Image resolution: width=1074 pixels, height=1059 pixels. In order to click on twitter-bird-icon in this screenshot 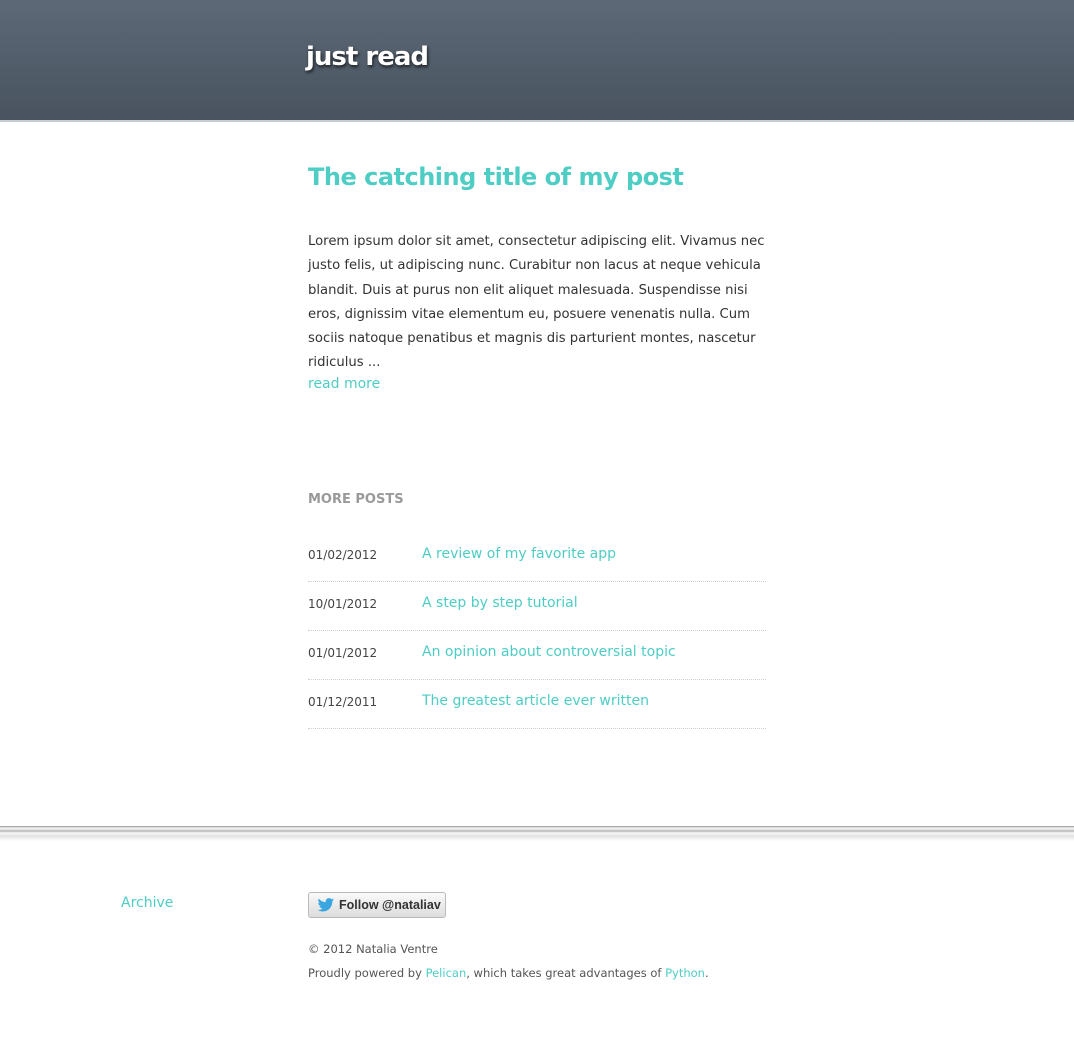, I will do `click(326, 905)`.